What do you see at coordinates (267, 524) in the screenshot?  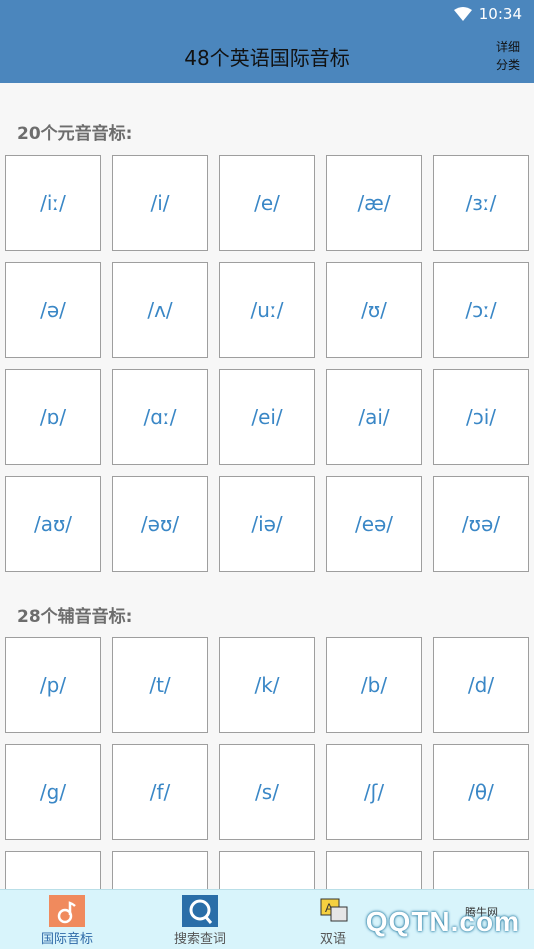 I see `vowel-cell: /iə/` at bounding box center [267, 524].